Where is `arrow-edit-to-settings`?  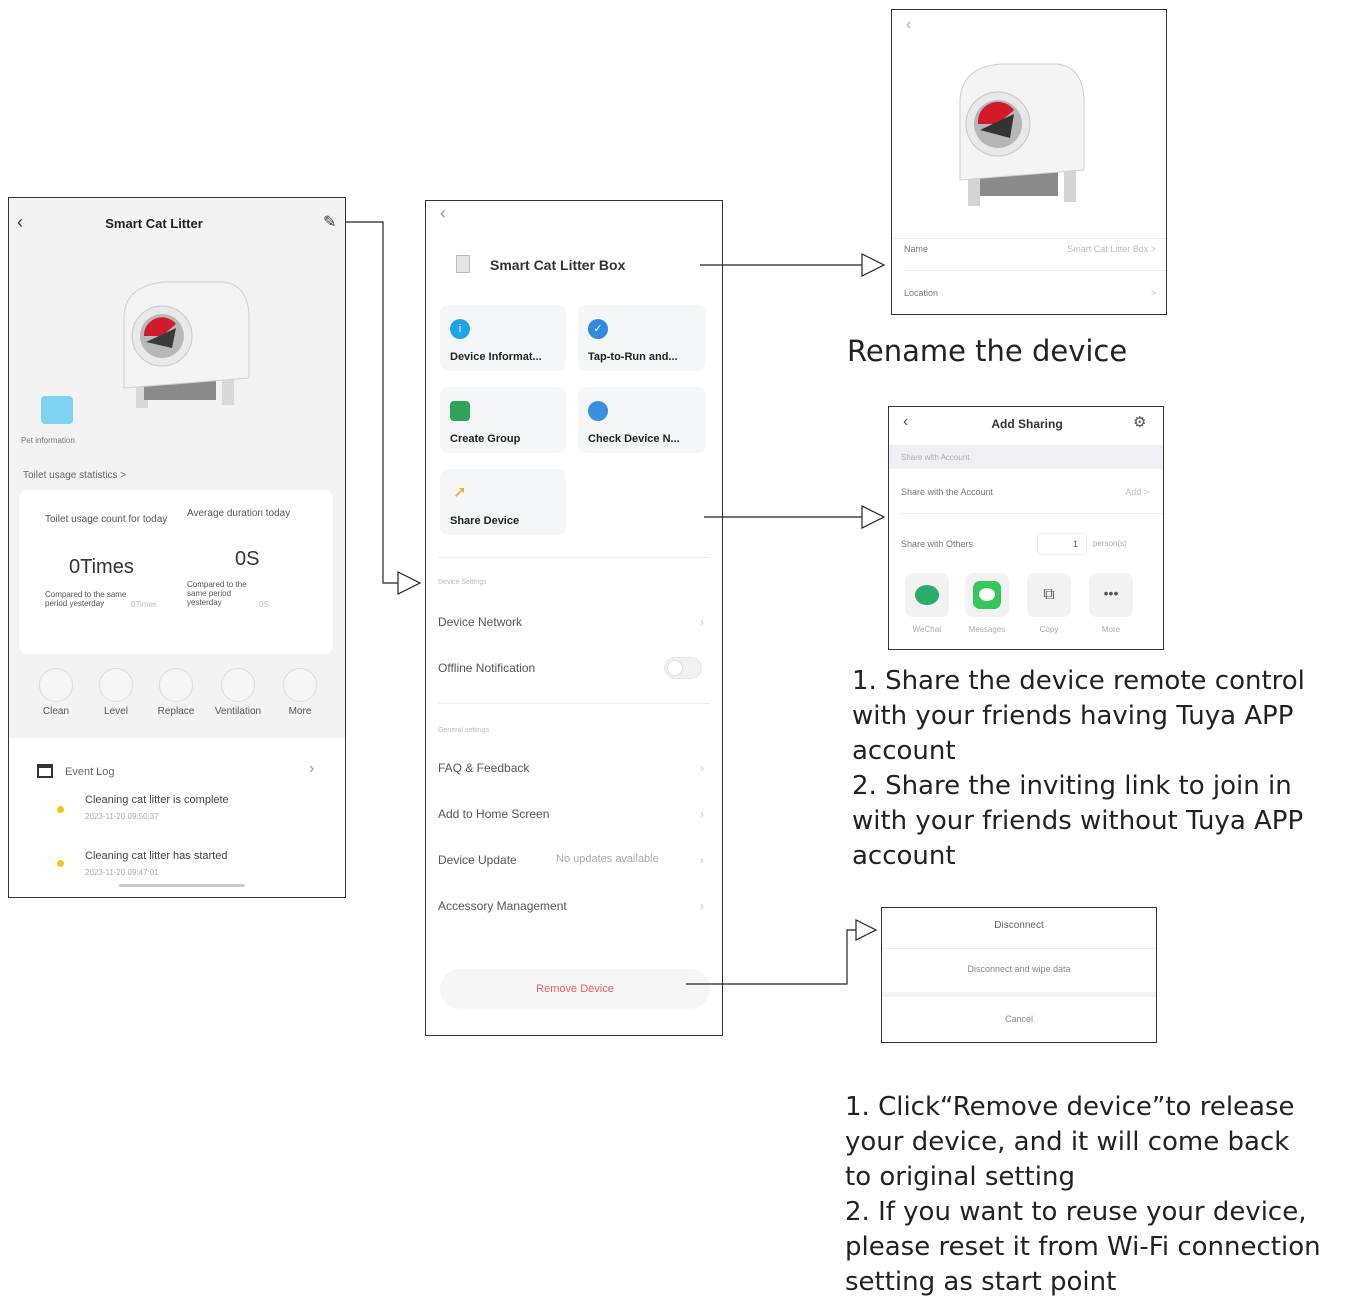 arrow-edit-to-settings is located at coordinates (372, 402).